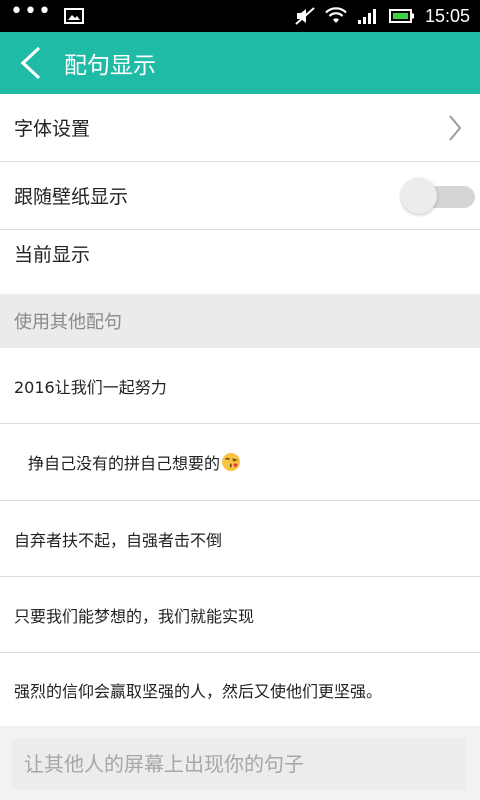 This screenshot has width=480, height=800. What do you see at coordinates (31, 12) in the screenshot?
I see `more-dots-icon: •••` at bounding box center [31, 12].